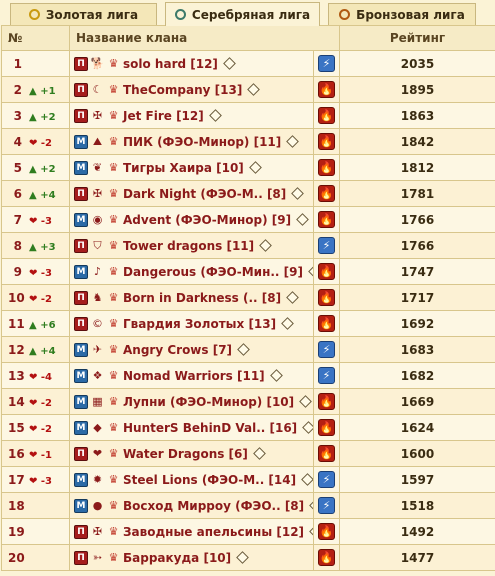  I want to click on rank-change-value: -2, so click(46, 403).